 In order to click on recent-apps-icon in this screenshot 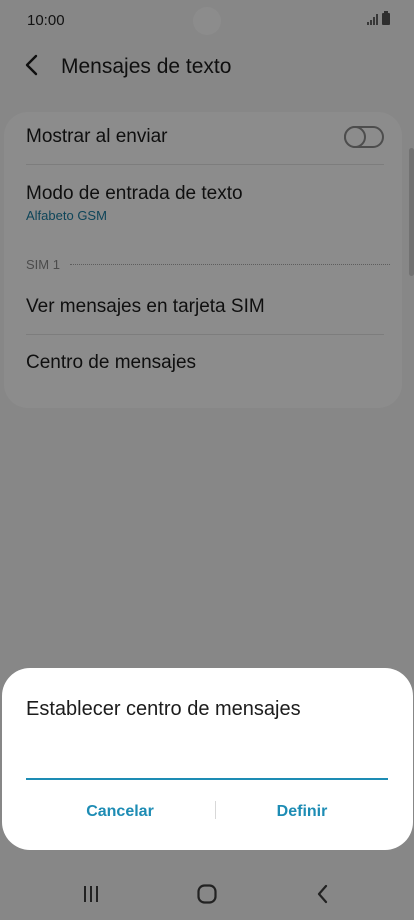, I will do `click(91, 894)`.